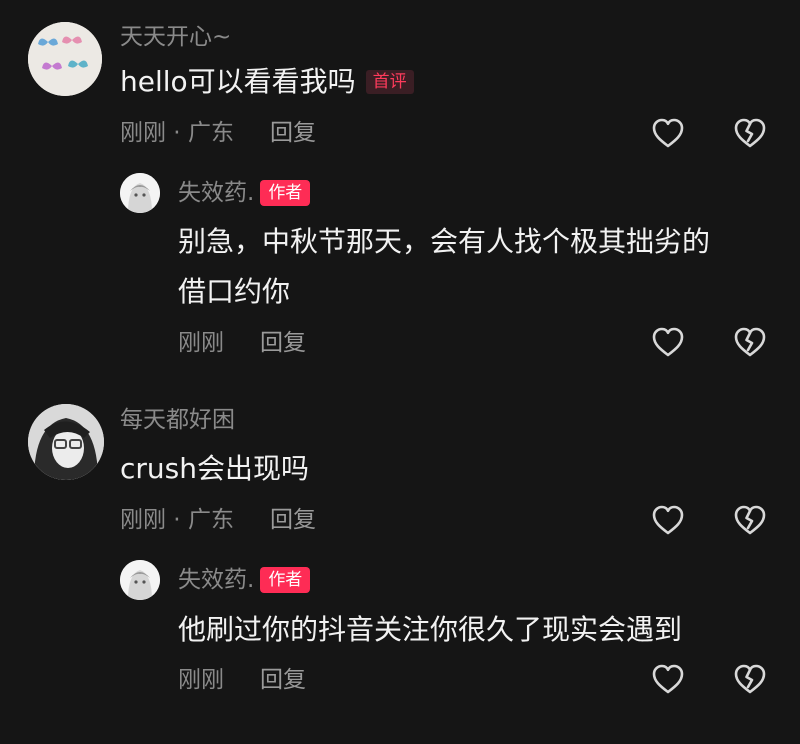  What do you see at coordinates (177, 420) in the screenshot?
I see `username: 每天都好困` at bounding box center [177, 420].